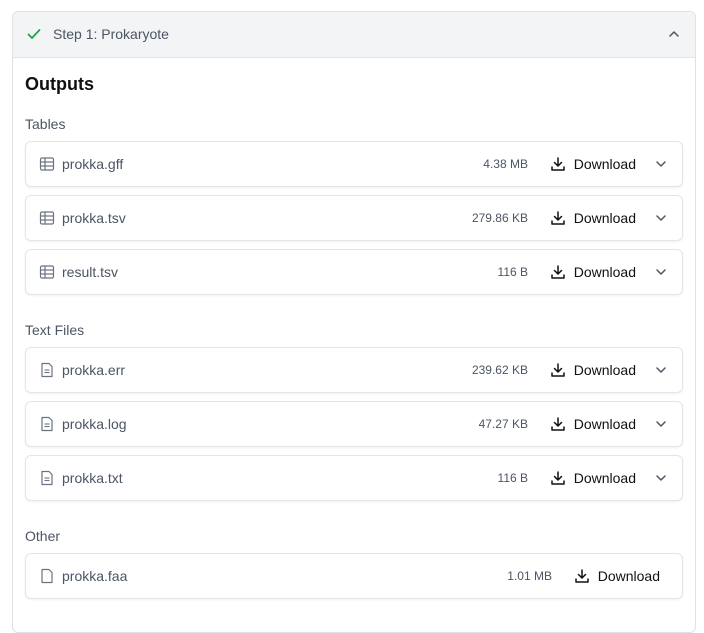 This screenshot has height=633, width=704. I want to click on file-size: 4.38 MB, so click(505, 164).